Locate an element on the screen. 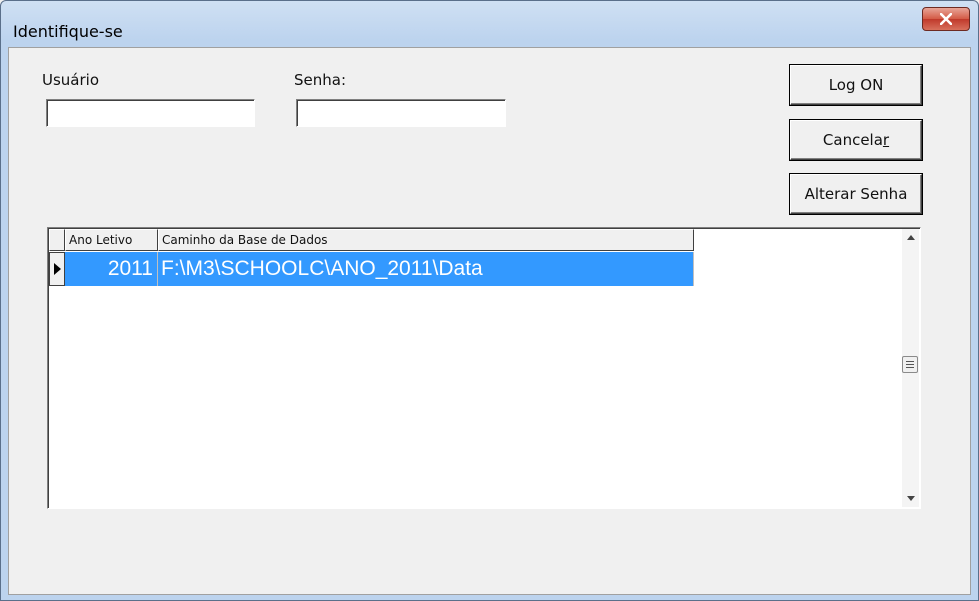 The height and width of the screenshot is (601, 979). log-on-label: Log ON is located at coordinates (856, 85).